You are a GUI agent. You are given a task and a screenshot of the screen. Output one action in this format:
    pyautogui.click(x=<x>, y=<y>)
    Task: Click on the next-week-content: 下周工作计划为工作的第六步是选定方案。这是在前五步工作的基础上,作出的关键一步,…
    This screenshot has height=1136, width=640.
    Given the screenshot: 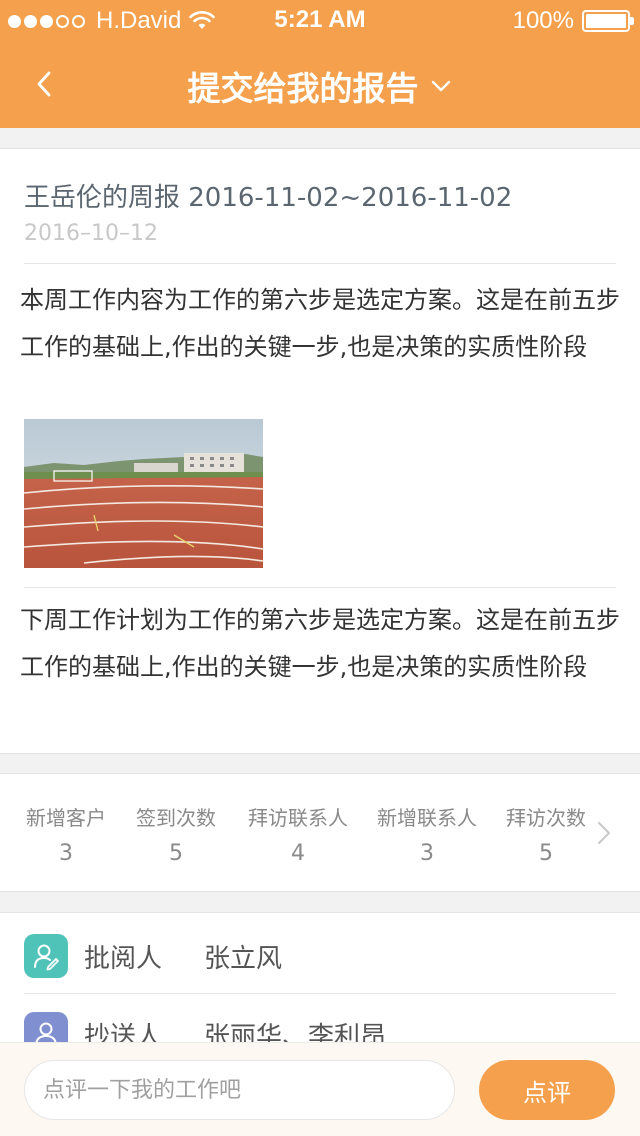 What is the action you would take?
    pyautogui.click(x=320, y=643)
    